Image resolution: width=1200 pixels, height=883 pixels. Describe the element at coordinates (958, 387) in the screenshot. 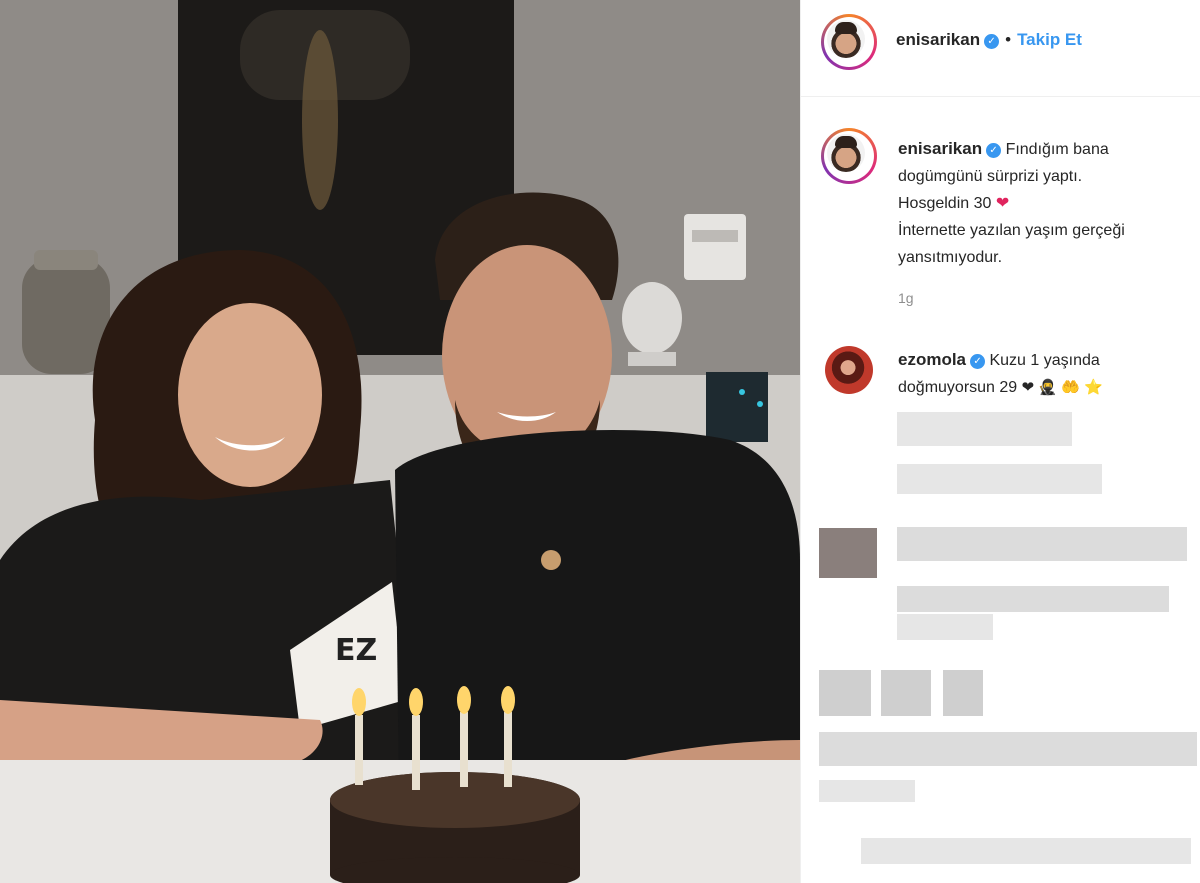

I see `comment-text-line-2: doğmuyorsun 29` at that location.